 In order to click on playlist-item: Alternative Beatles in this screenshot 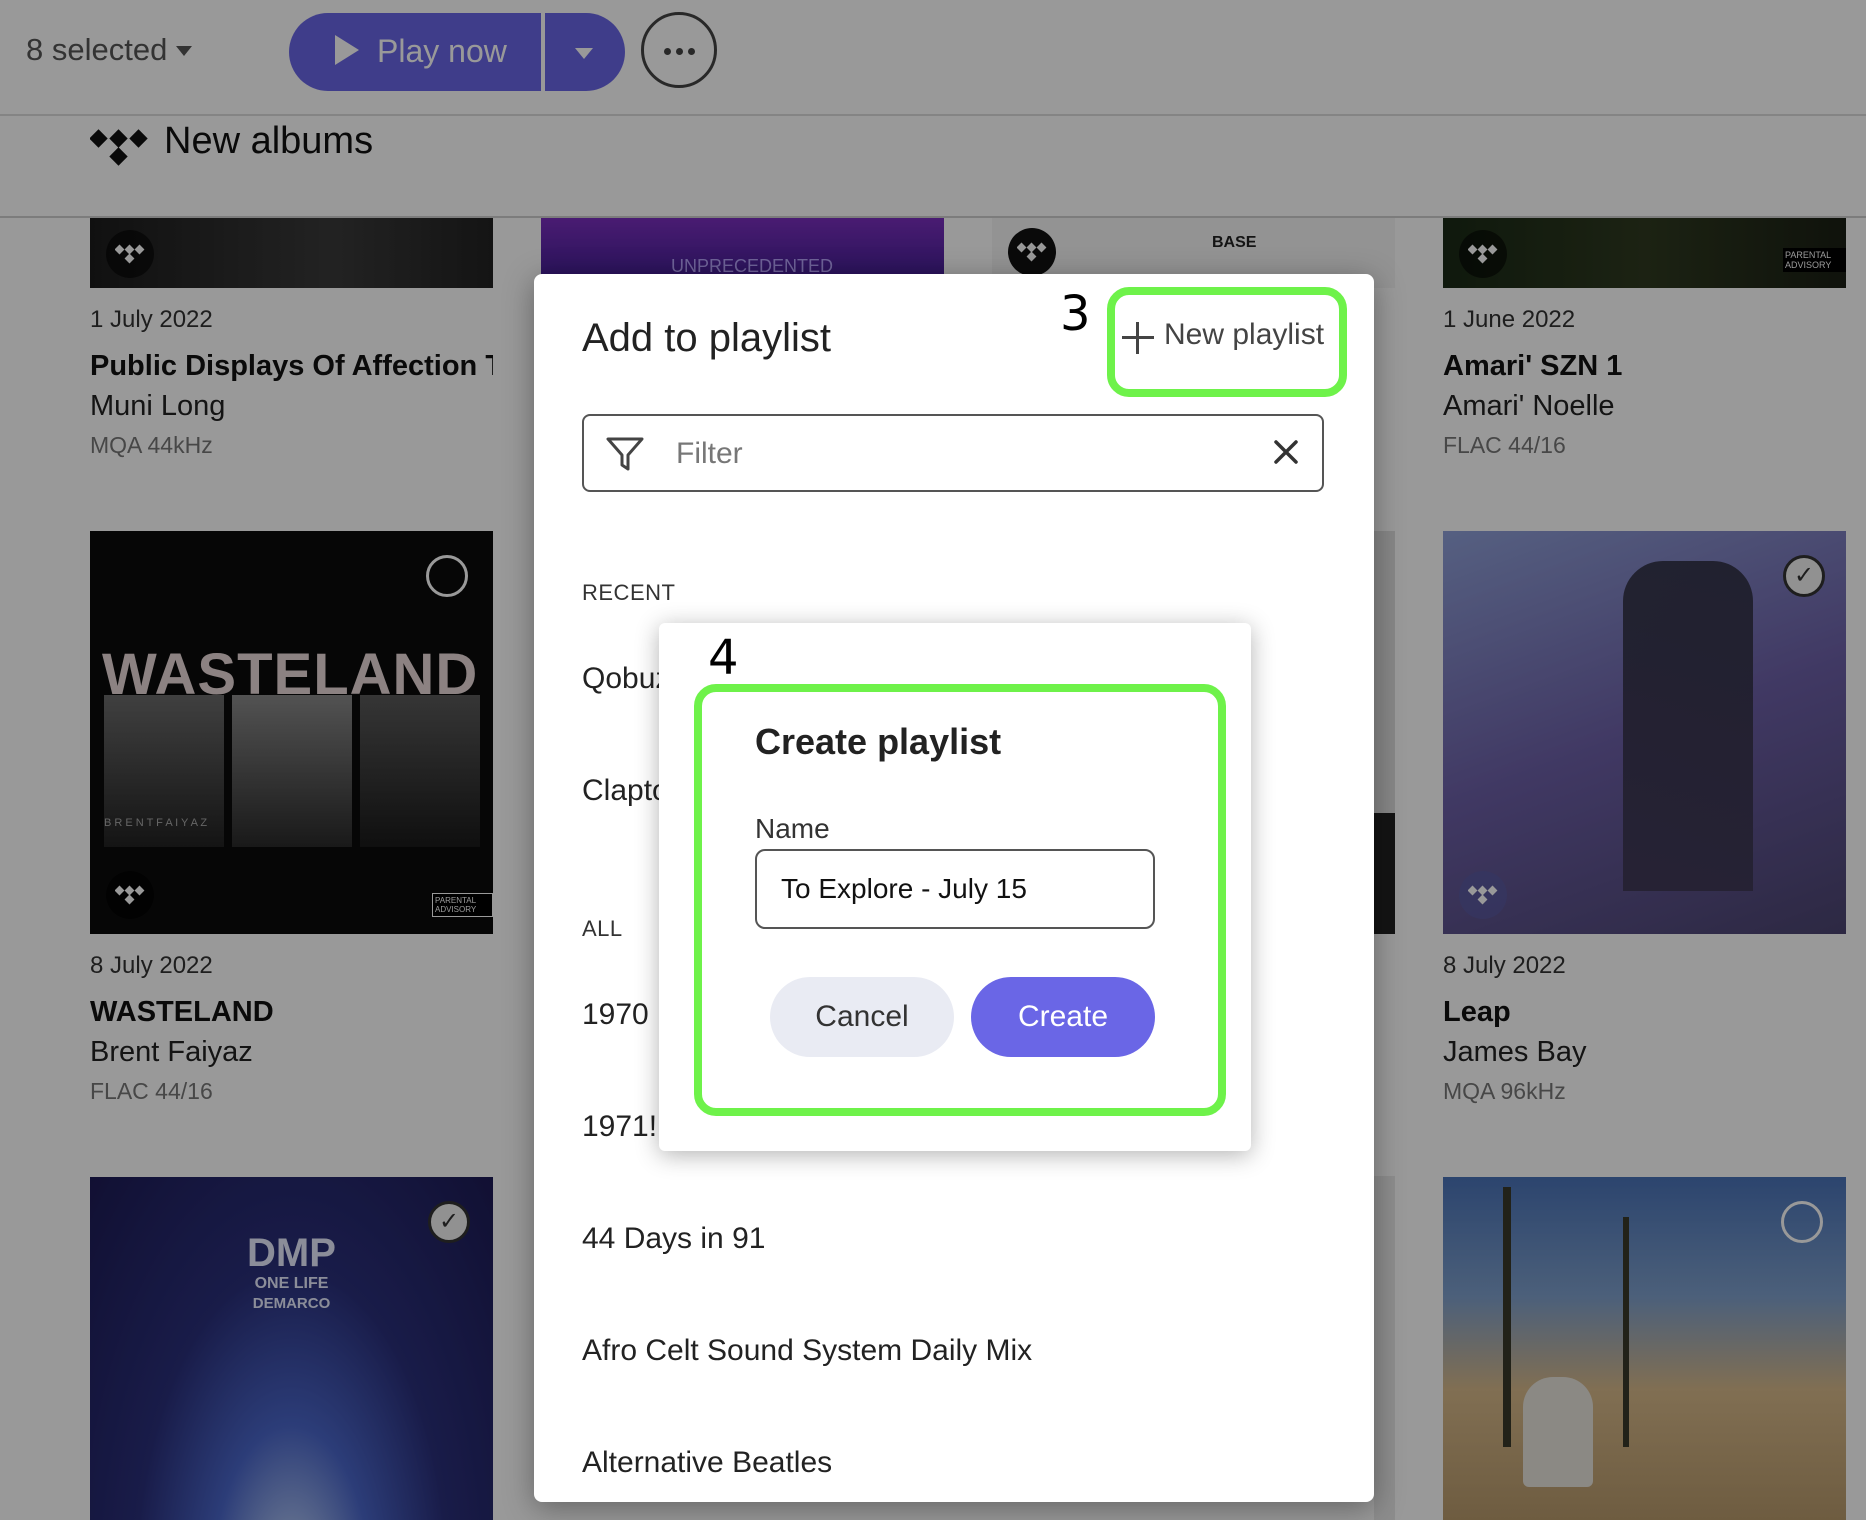, I will do `click(707, 1463)`.